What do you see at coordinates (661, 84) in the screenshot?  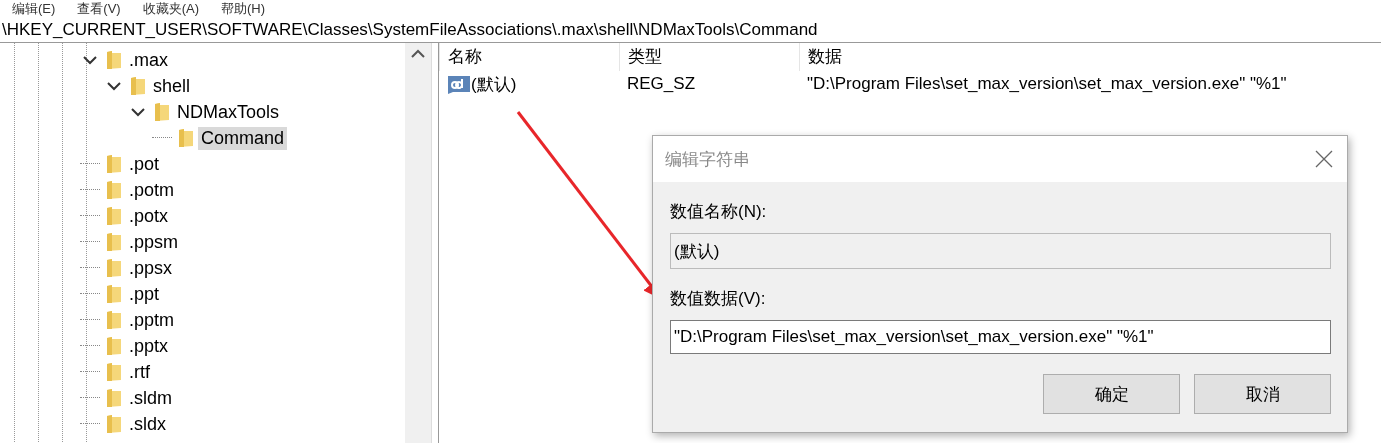 I see `value-type: REG_SZ` at bounding box center [661, 84].